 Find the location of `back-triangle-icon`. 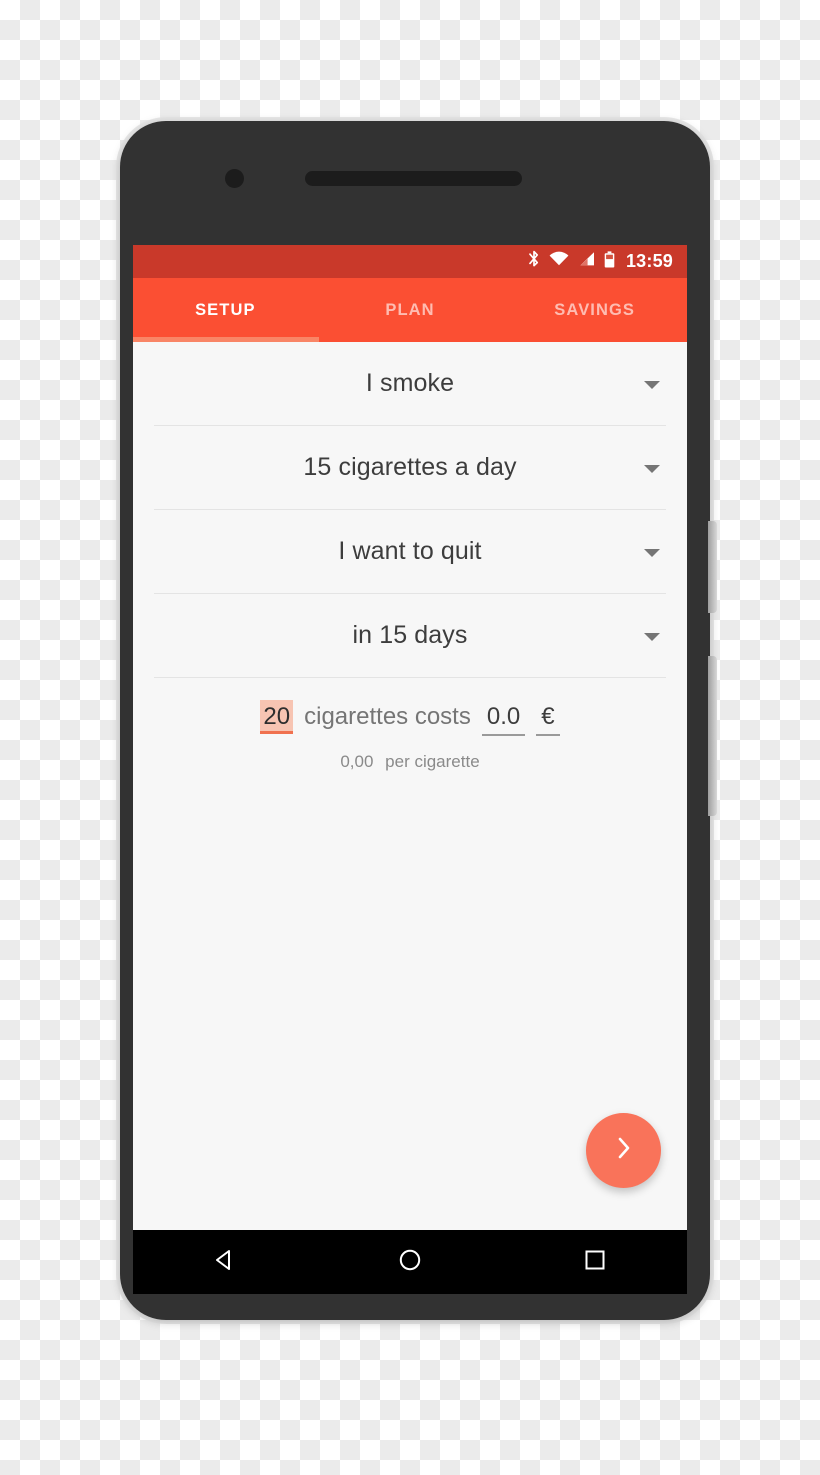

back-triangle-icon is located at coordinates (225, 1262).